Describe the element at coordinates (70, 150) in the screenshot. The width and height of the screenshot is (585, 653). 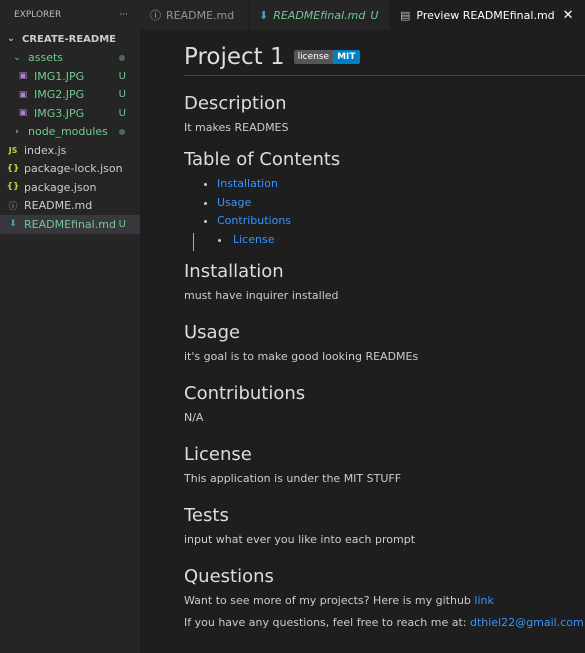
I see `tree-item-index-js: JS index.js` at that location.